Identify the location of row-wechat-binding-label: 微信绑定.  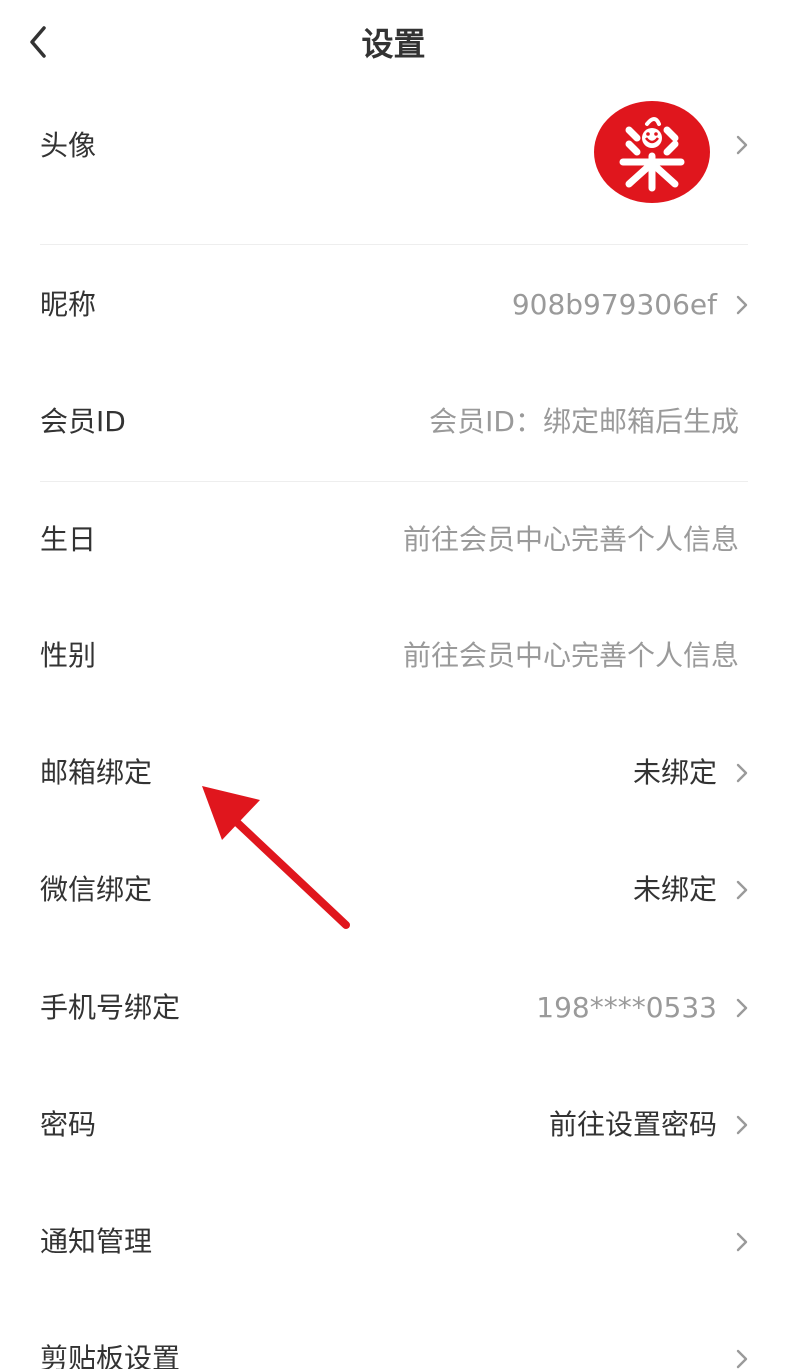
(96, 889).